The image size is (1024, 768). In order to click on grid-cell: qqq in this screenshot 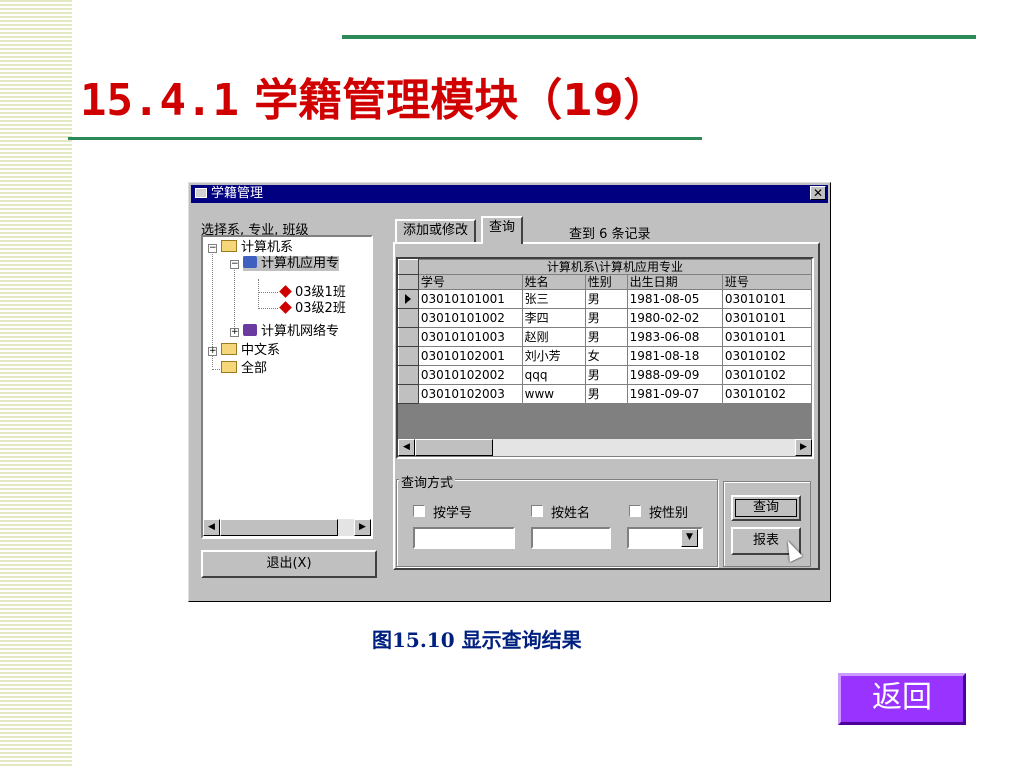, I will do `click(553, 375)`.